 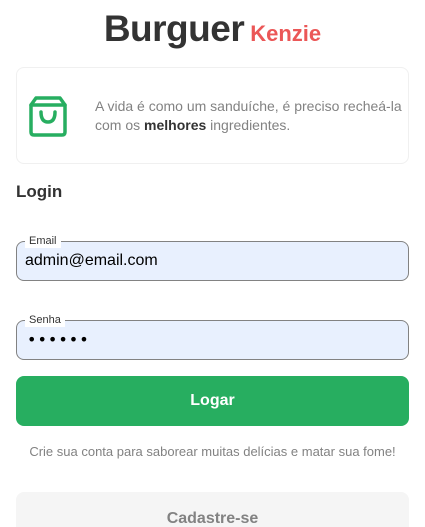 I want to click on email-input, so click(x=210, y=261).